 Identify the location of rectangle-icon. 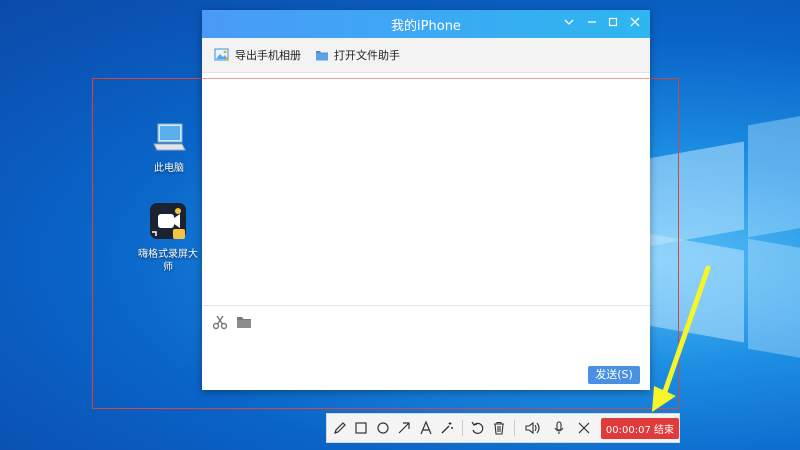
(360, 428).